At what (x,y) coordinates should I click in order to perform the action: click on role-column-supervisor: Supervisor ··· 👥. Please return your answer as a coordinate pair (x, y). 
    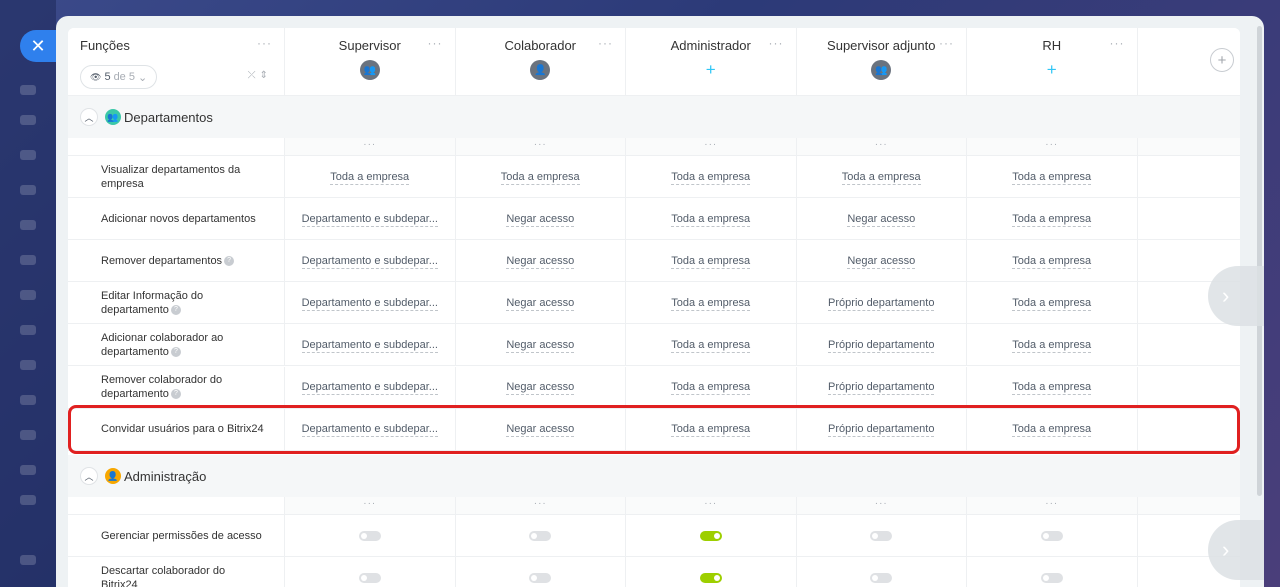
    Looking at the image, I should click on (369, 61).